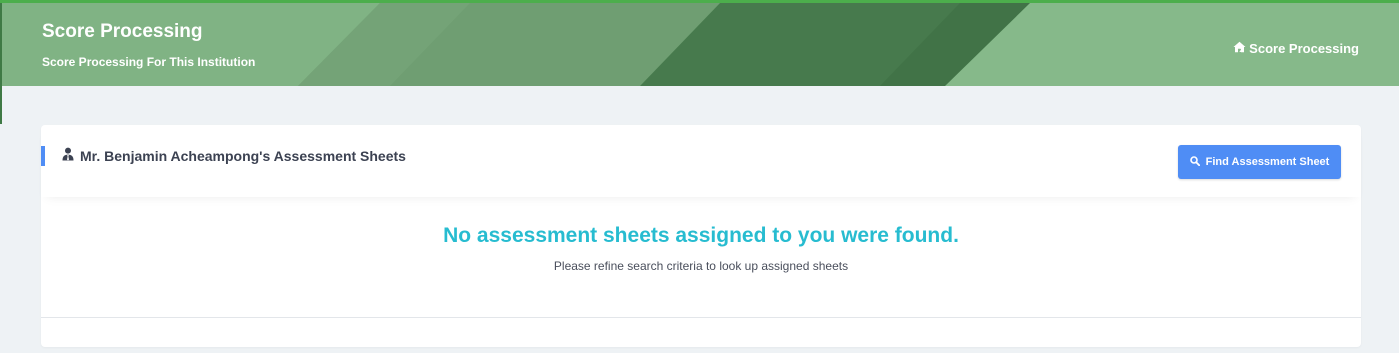  Describe the element at coordinates (43, 156) in the screenshot. I see `card-header-accent` at that location.